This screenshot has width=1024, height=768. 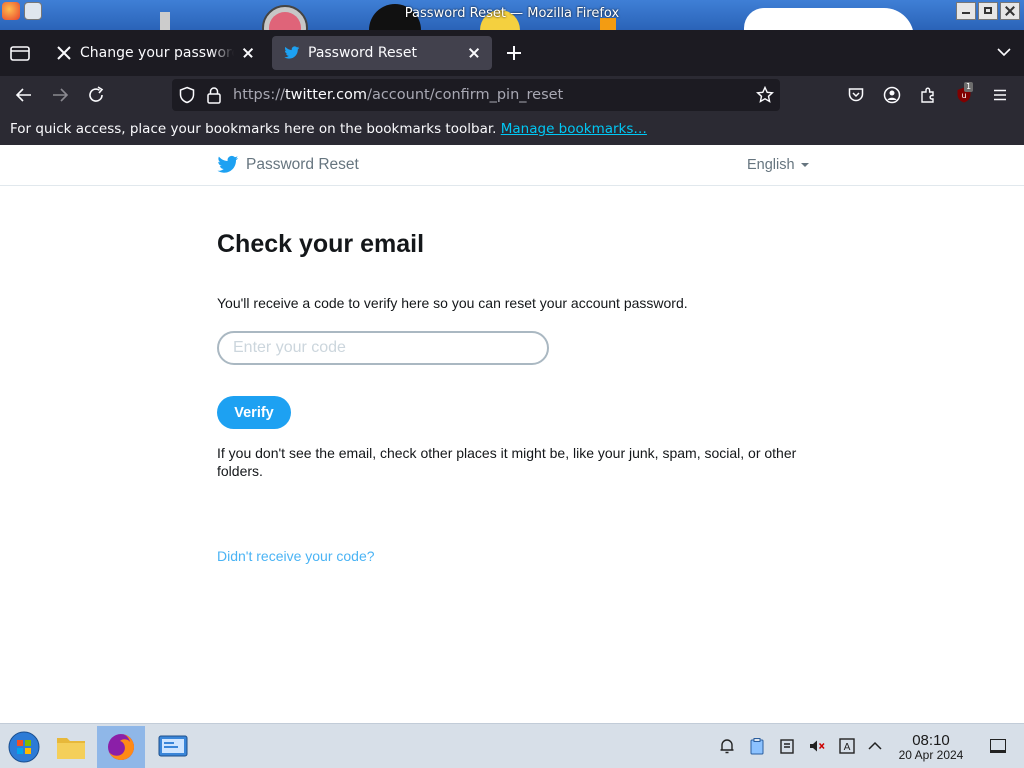 I want to click on chevron-down-icon, so click(x=1004, y=52).